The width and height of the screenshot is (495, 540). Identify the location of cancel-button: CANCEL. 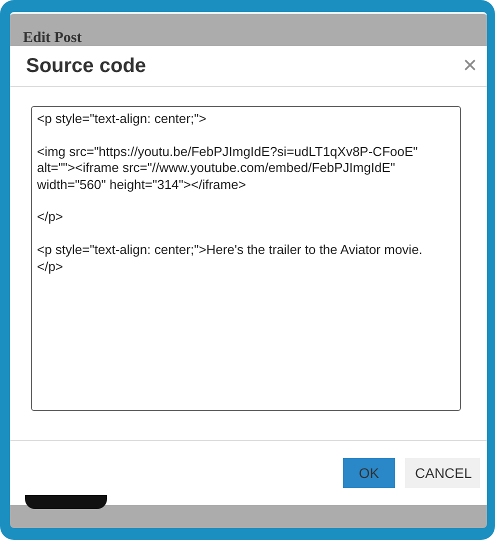
(442, 473).